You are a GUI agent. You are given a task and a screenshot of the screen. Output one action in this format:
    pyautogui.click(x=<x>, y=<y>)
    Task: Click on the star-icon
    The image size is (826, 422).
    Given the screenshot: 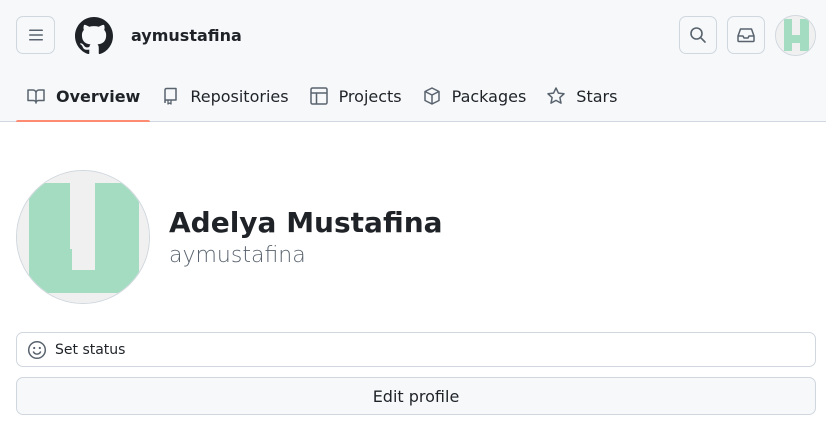 What is the action you would take?
    pyautogui.click(x=556, y=96)
    